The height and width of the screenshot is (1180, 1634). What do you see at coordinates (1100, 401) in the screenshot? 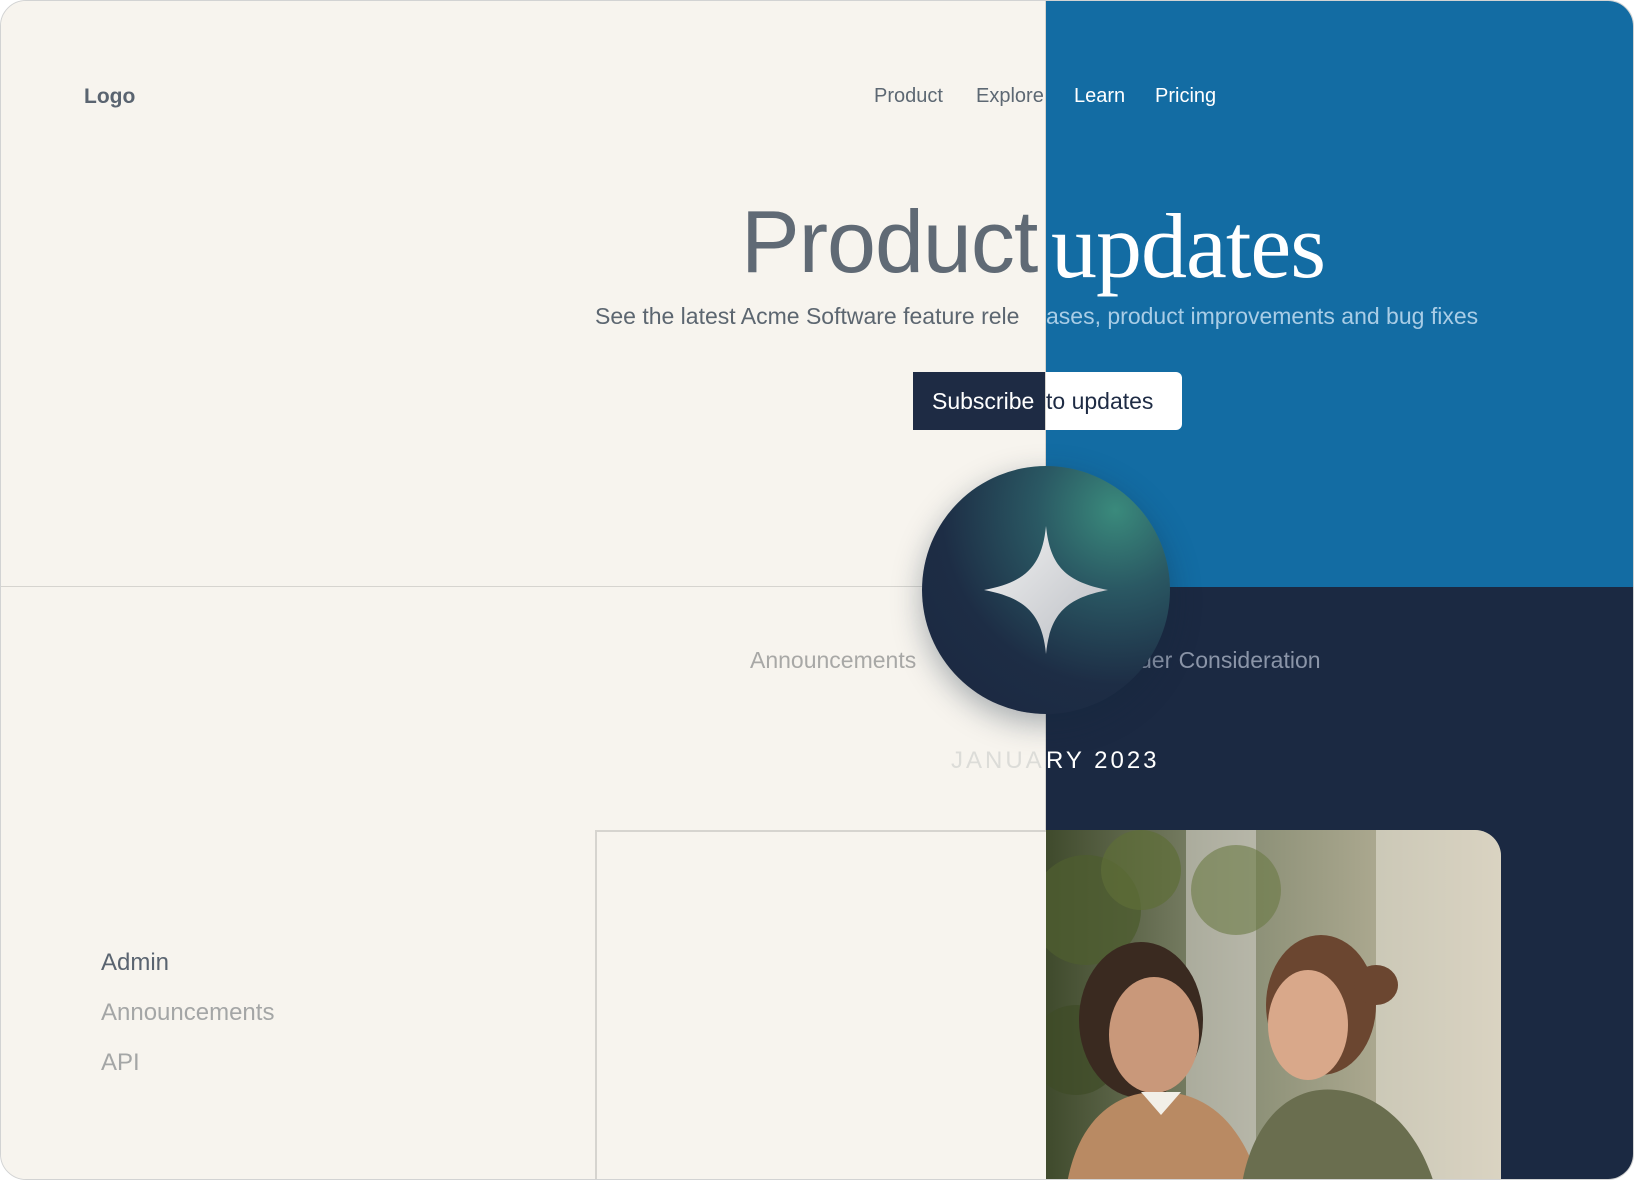
I see `subscribe-button-label-right: to updates` at bounding box center [1100, 401].